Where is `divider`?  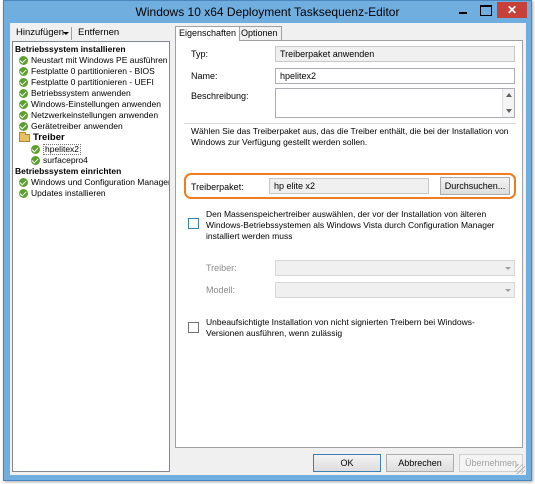 divider is located at coordinates (350, 123).